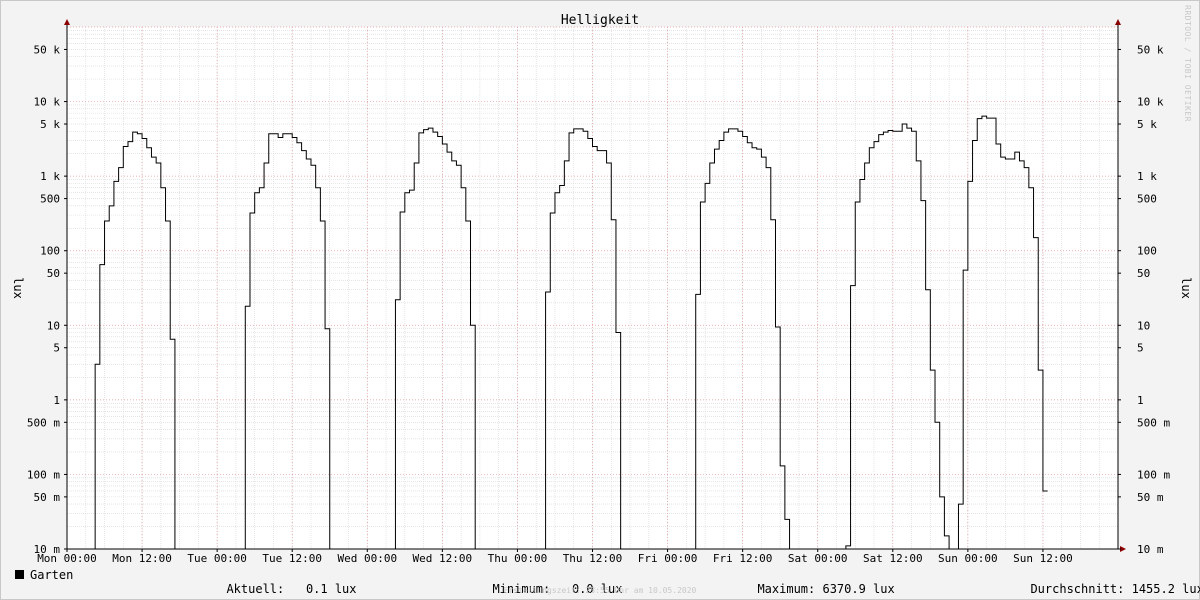 The image size is (1200, 600). What do you see at coordinates (52, 575) in the screenshot?
I see `legend-series-name: Garten` at bounding box center [52, 575].